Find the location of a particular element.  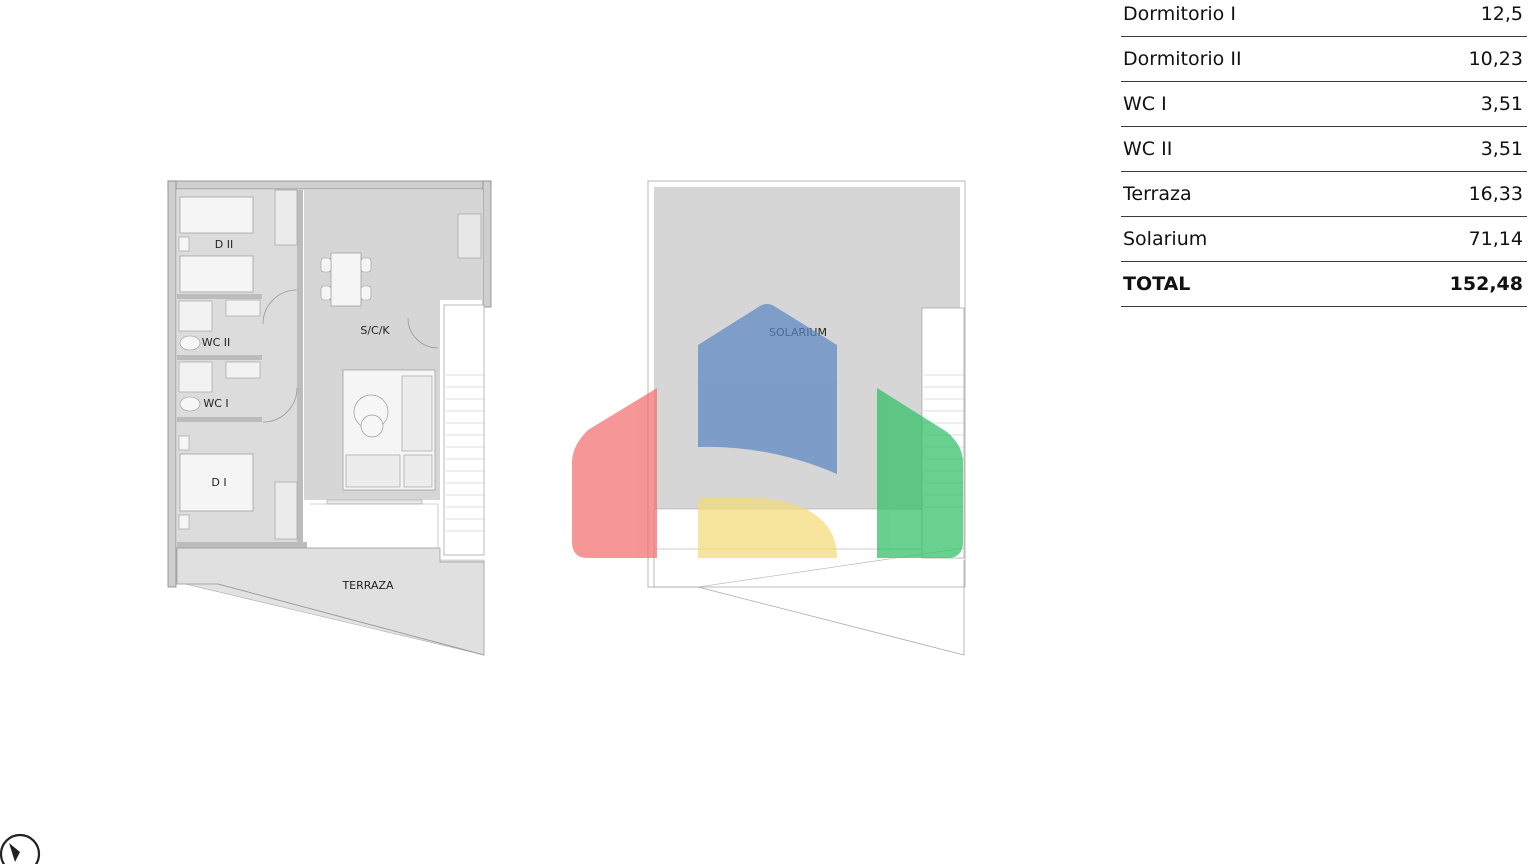

total-row: TOTAL 152,48 is located at coordinates (1324, 284).